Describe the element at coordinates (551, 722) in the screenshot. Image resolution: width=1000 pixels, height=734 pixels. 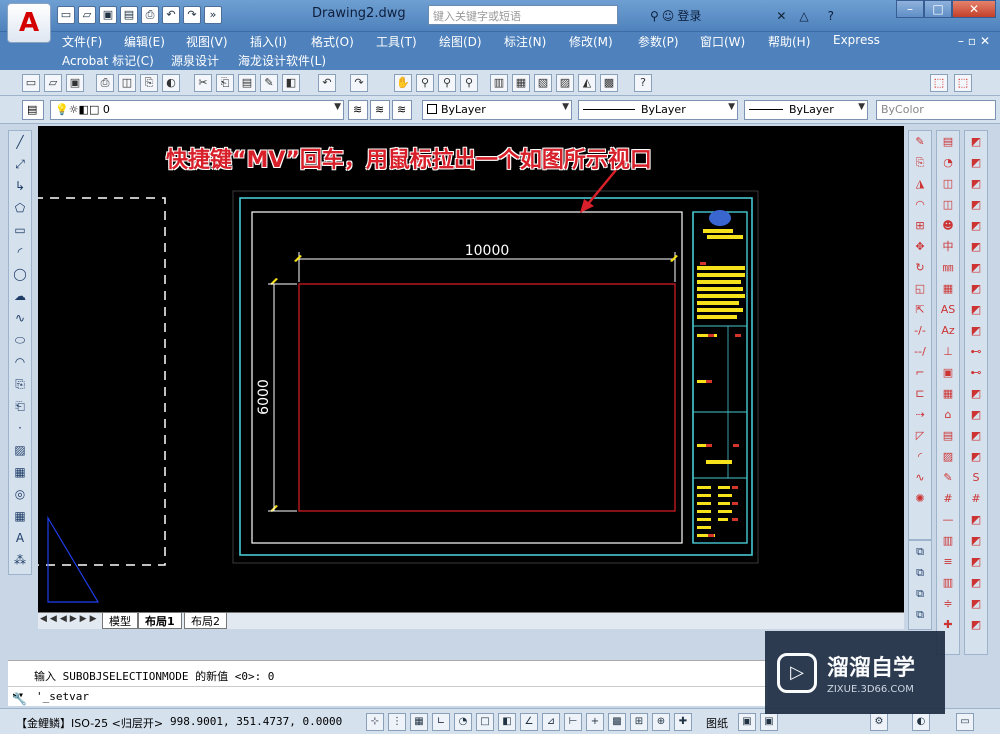
I see `dynamic-ucs-icon: ⊿` at that location.